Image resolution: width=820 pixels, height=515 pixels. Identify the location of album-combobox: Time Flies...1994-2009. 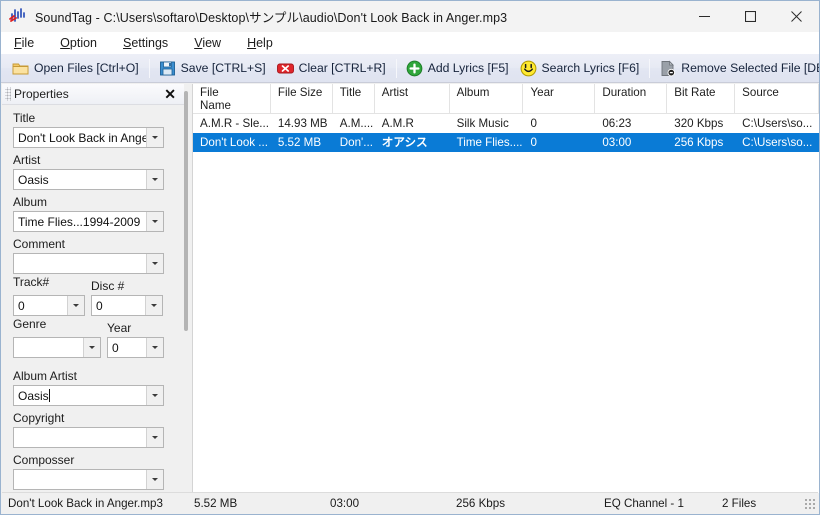
(88, 221).